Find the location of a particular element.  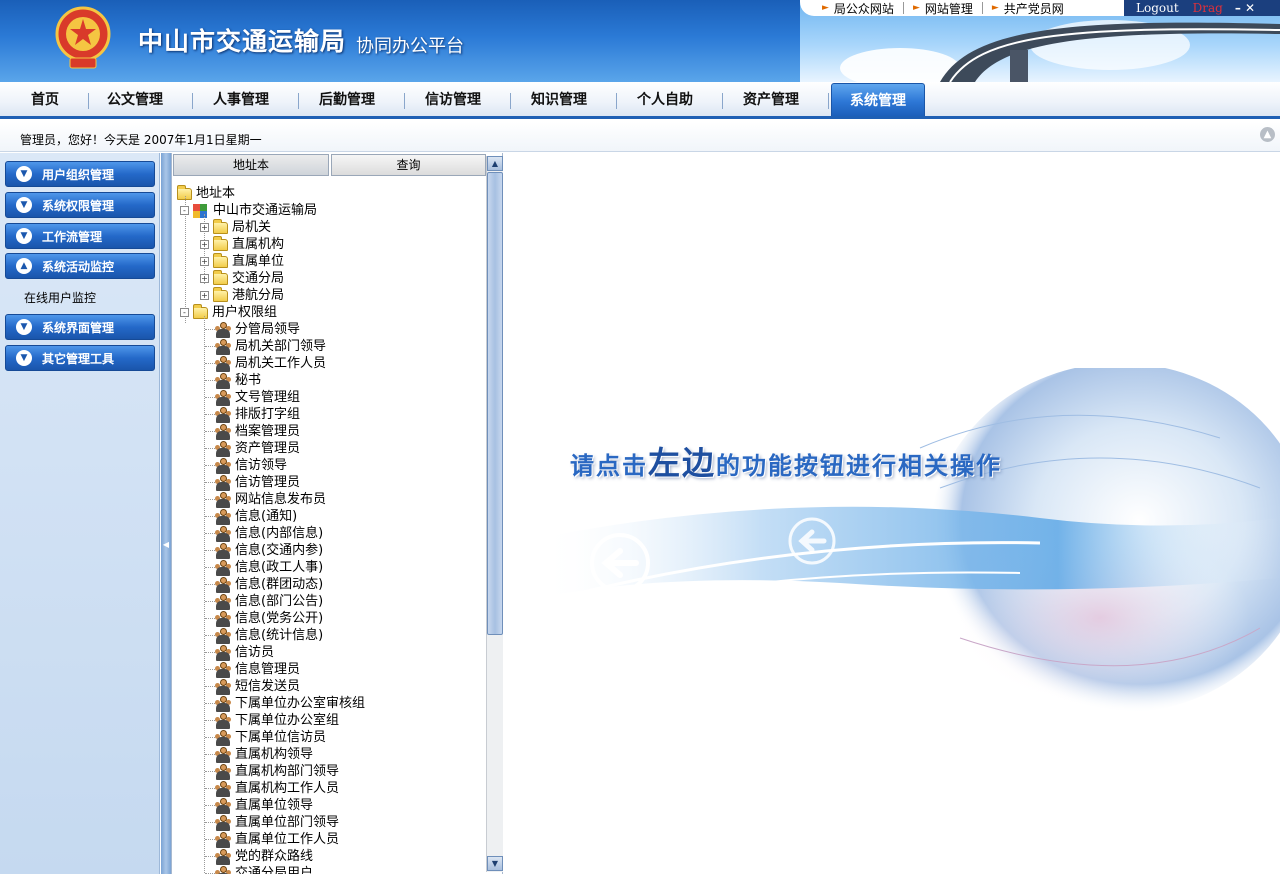

tree-node-user-group: 局机关部门领导 is located at coordinates (270, 346).